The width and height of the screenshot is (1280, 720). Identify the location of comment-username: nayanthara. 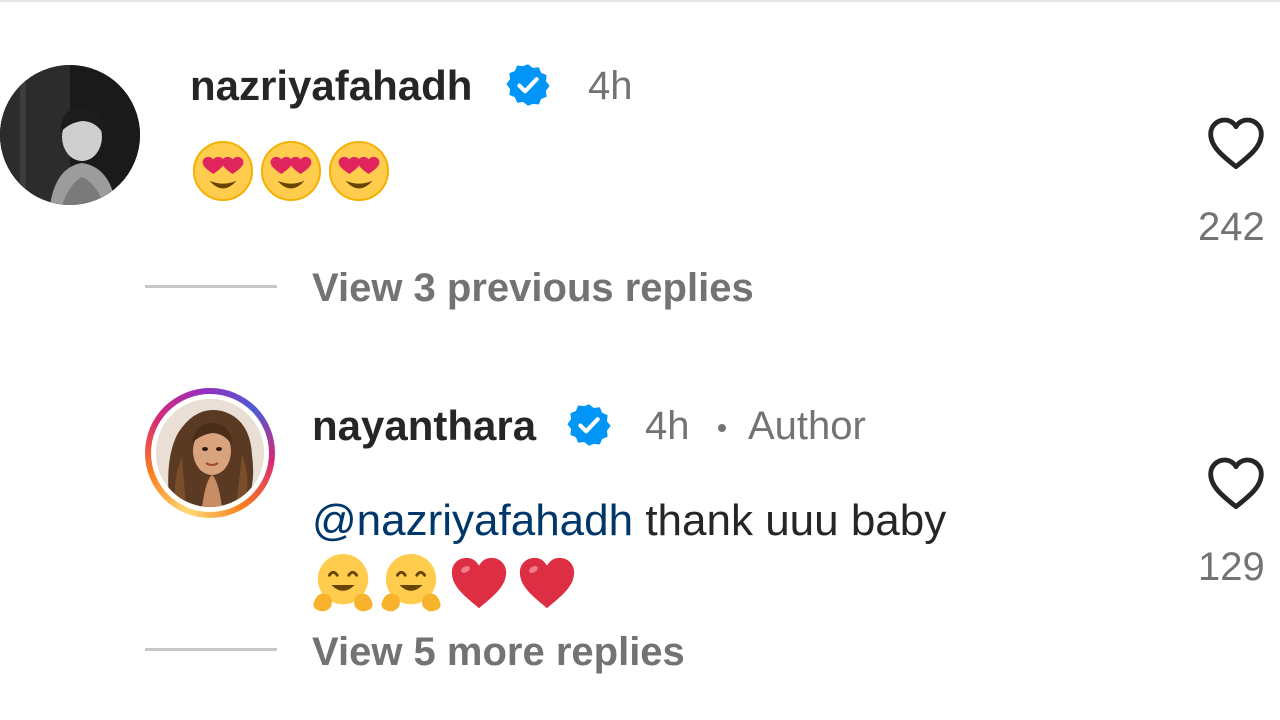
(424, 426).